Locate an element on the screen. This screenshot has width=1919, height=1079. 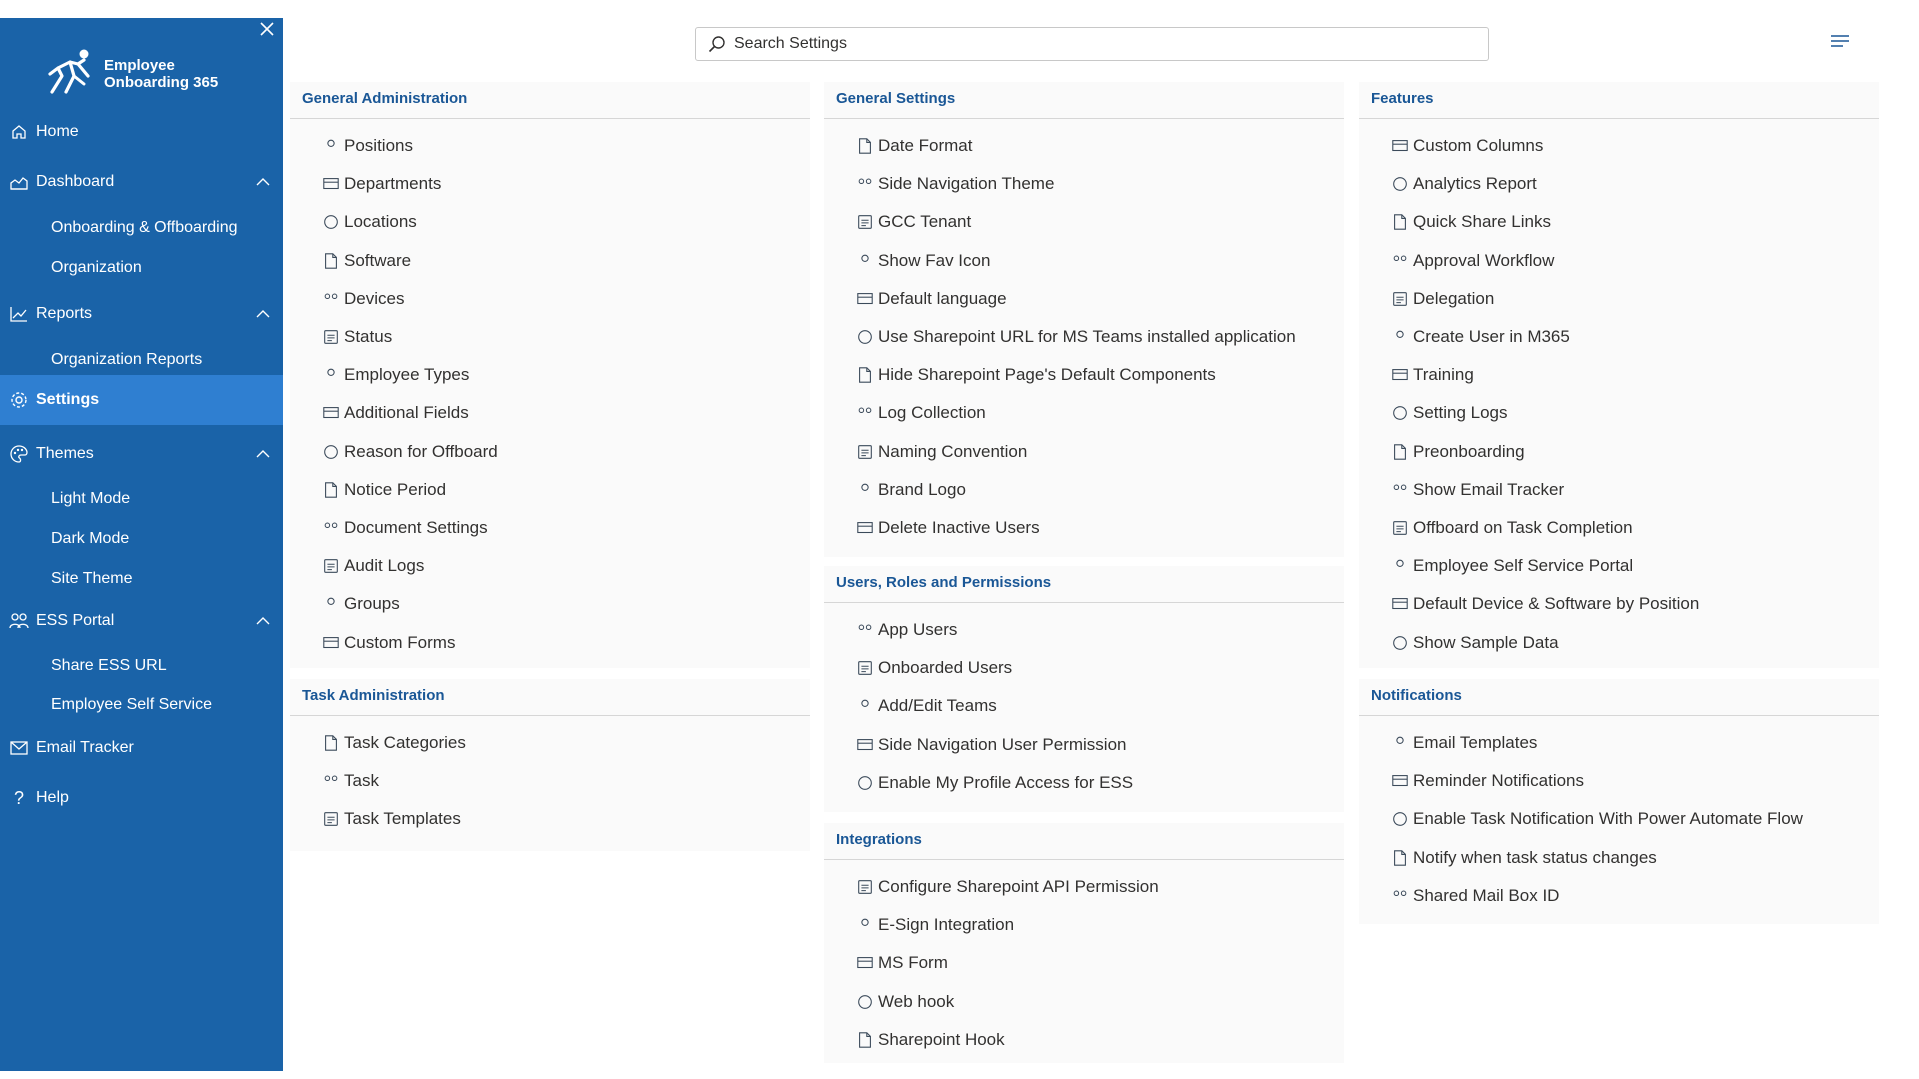
setting-item-employee-types: Employee Types is located at coordinates (394, 375).